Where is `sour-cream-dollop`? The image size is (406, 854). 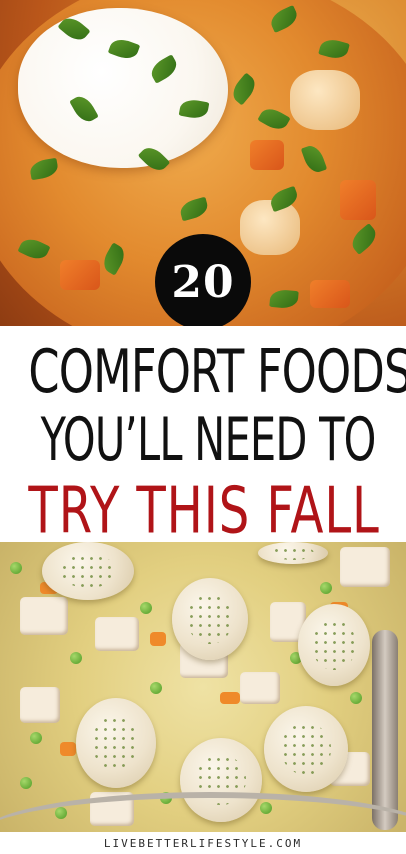 sour-cream-dollop is located at coordinates (123, 88).